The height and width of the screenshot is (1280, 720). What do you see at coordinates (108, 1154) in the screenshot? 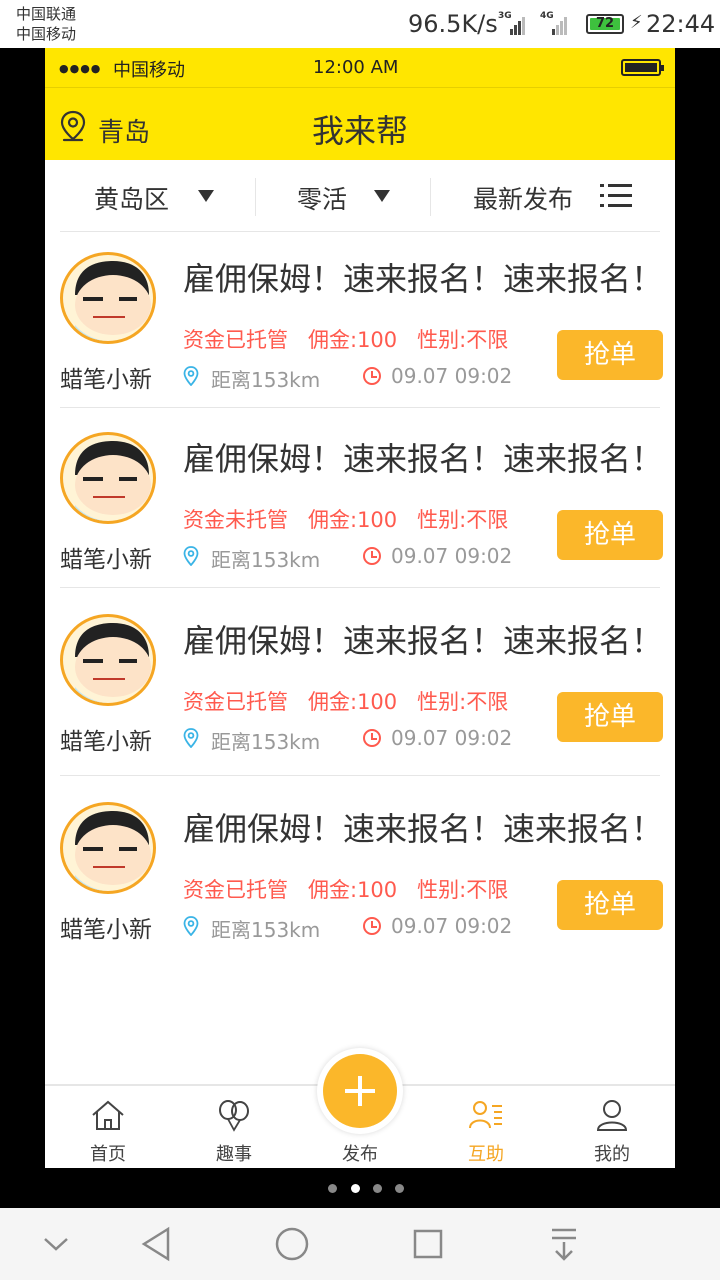
I see `tab-label: 首页` at bounding box center [108, 1154].